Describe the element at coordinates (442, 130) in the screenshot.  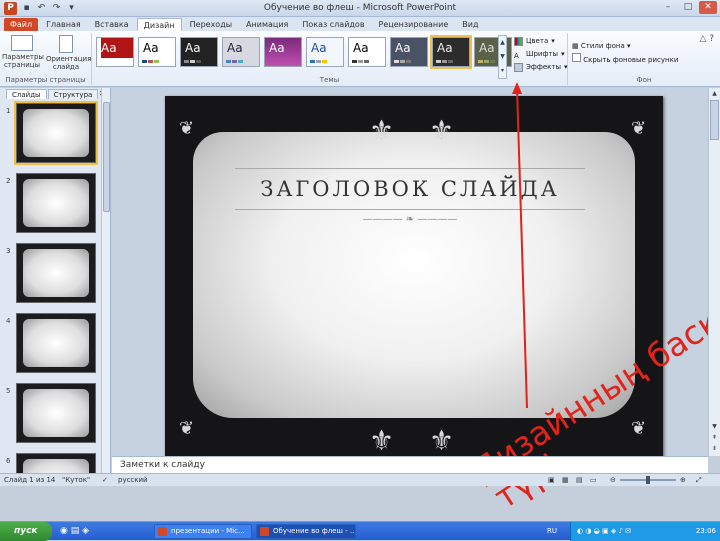
I see `top-ornament-icon: ⚜` at that location.